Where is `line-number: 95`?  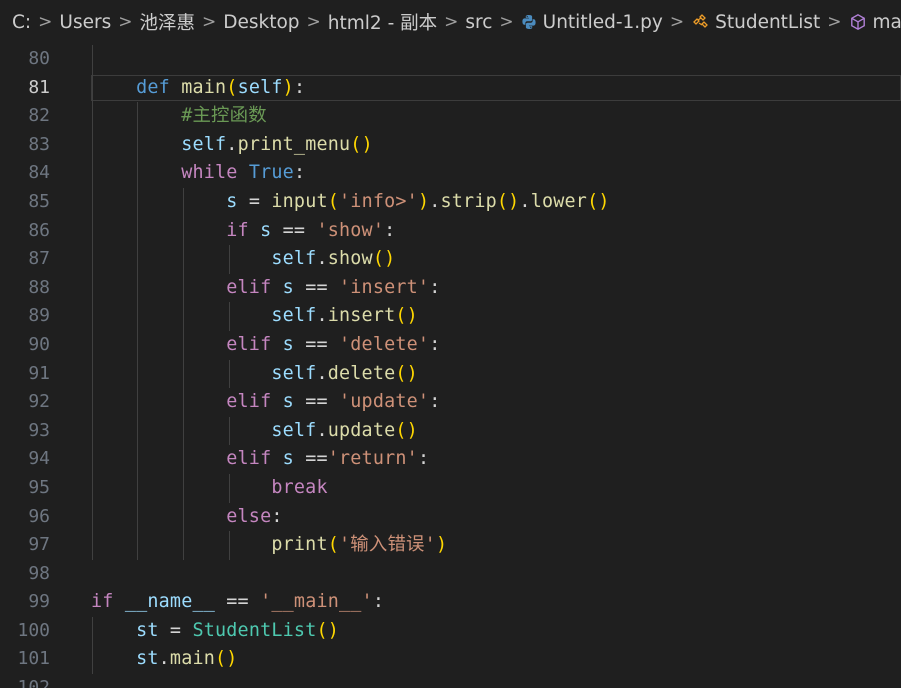 line-number: 95 is located at coordinates (39, 487).